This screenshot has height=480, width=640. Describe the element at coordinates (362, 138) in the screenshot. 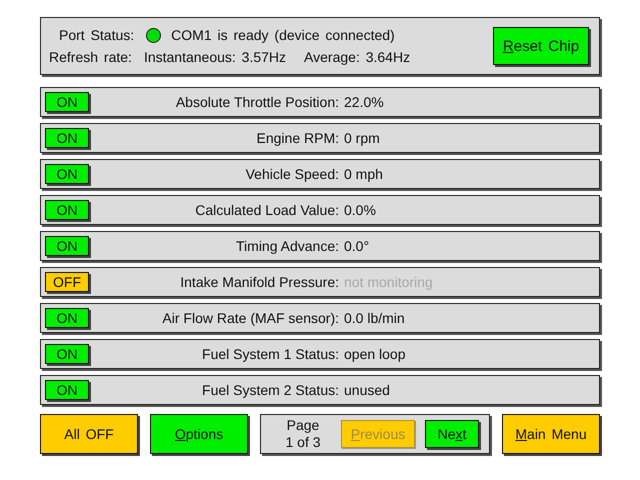

I see `sensor-value: 0 rpm` at that location.